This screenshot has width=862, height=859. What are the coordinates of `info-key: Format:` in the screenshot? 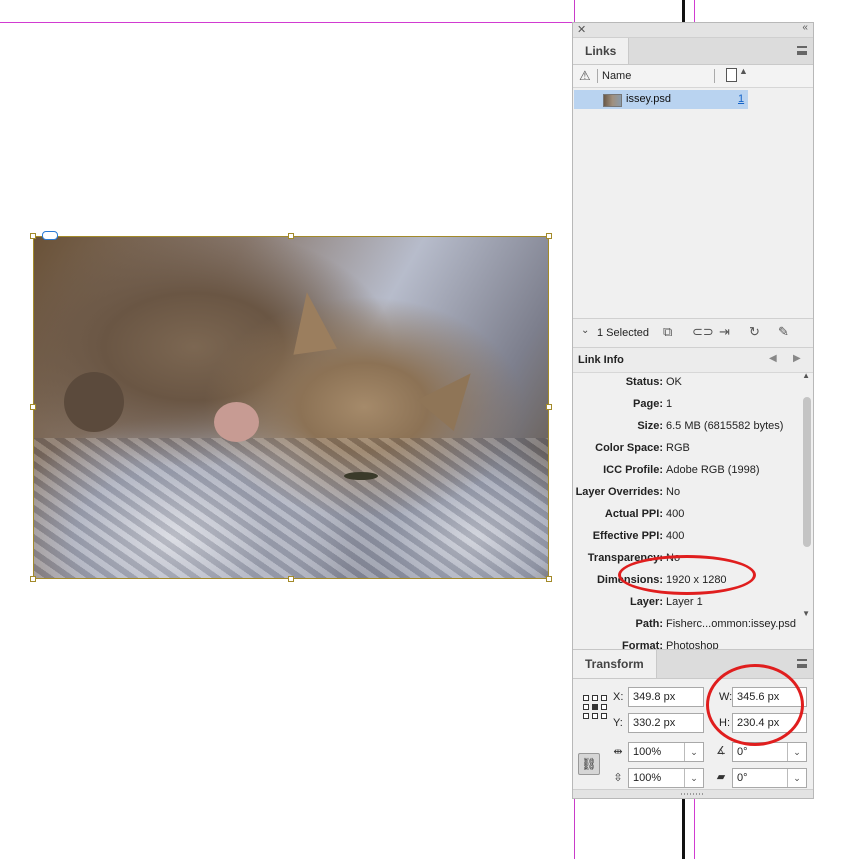 It's located at (642, 644).